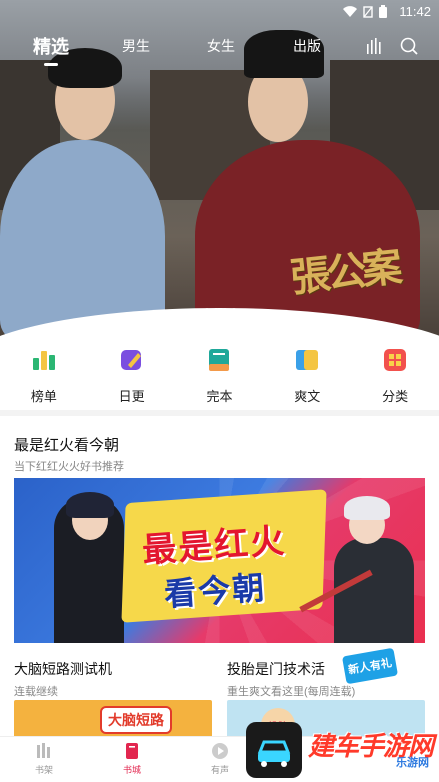 The height and width of the screenshot is (782, 439). What do you see at coordinates (51, 64) in the screenshot?
I see `tab-active-indicator` at bounding box center [51, 64].